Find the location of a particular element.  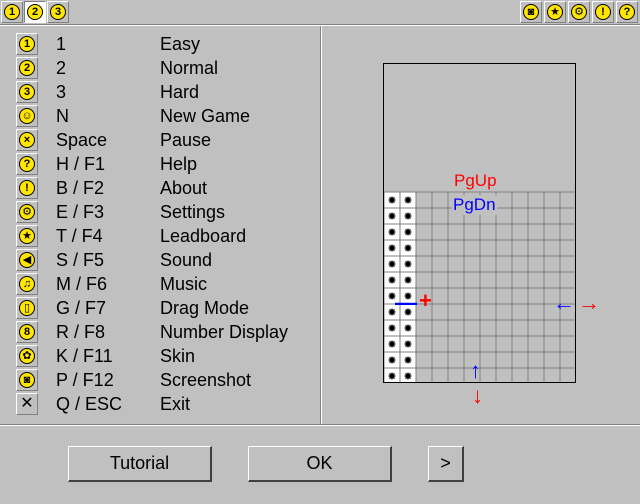

shortcut-action: Help is located at coordinates (179, 164).